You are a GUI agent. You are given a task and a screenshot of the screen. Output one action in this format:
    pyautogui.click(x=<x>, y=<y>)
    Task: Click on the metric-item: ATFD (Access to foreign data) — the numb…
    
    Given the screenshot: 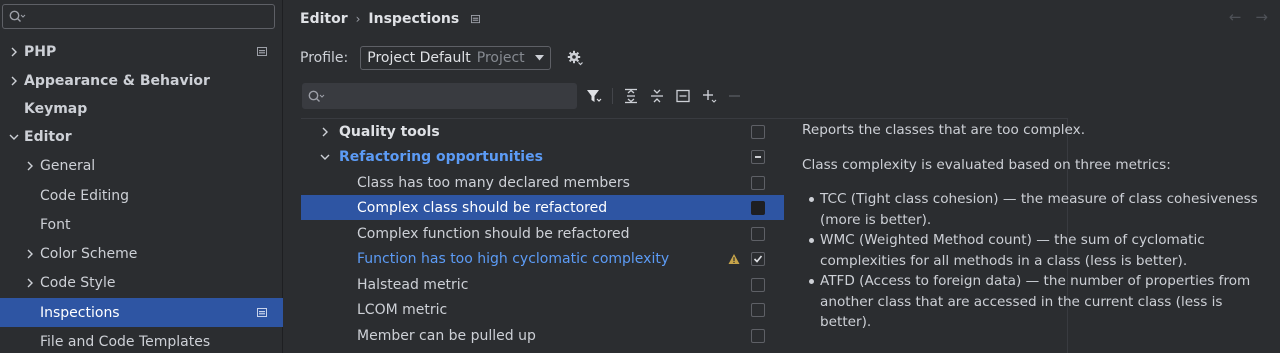 What is the action you would take?
    pyautogui.click(x=1037, y=302)
    